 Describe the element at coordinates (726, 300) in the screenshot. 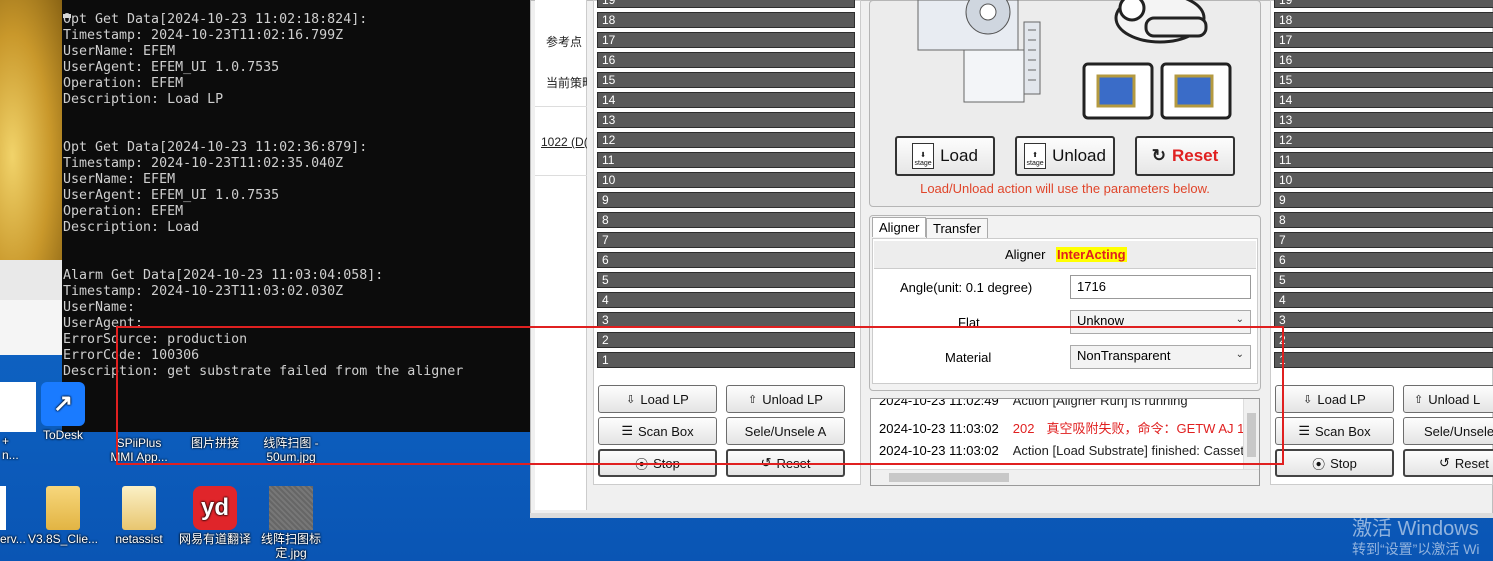

I see `left-slot-4: 4` at that location.